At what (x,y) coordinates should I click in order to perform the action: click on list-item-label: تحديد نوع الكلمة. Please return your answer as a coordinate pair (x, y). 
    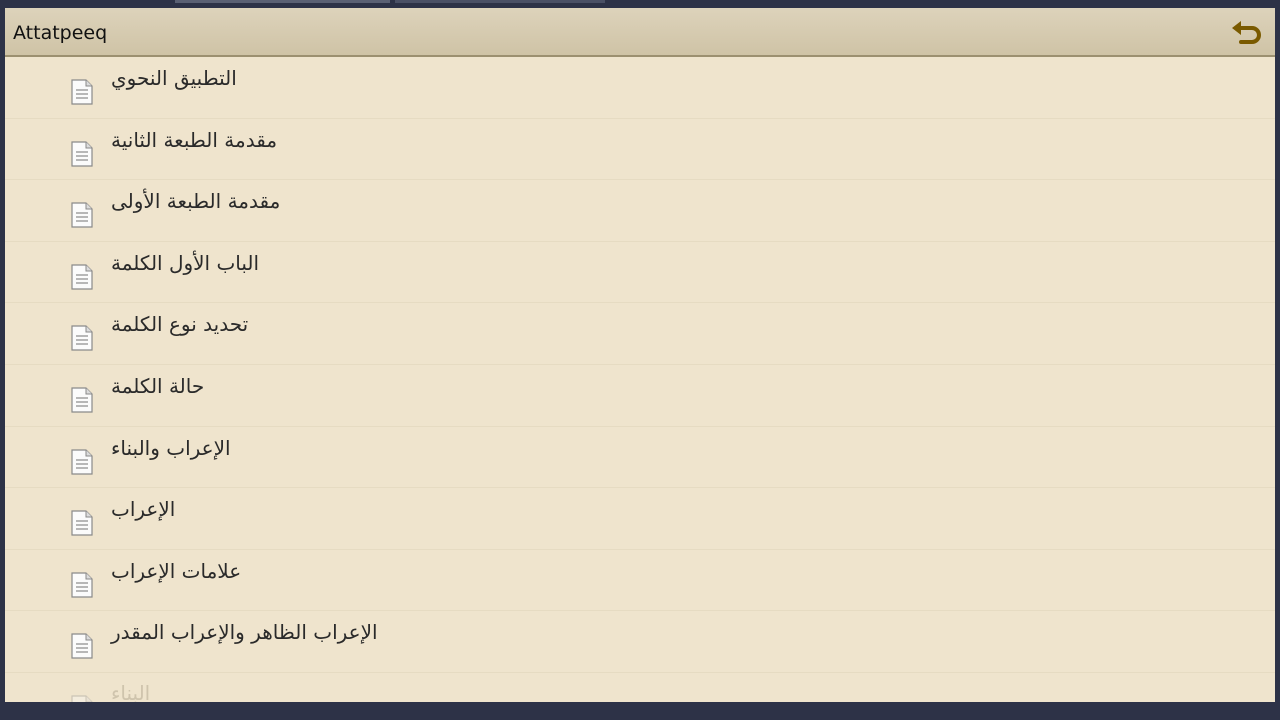
    Looking at the image, I should click on (180, 324).